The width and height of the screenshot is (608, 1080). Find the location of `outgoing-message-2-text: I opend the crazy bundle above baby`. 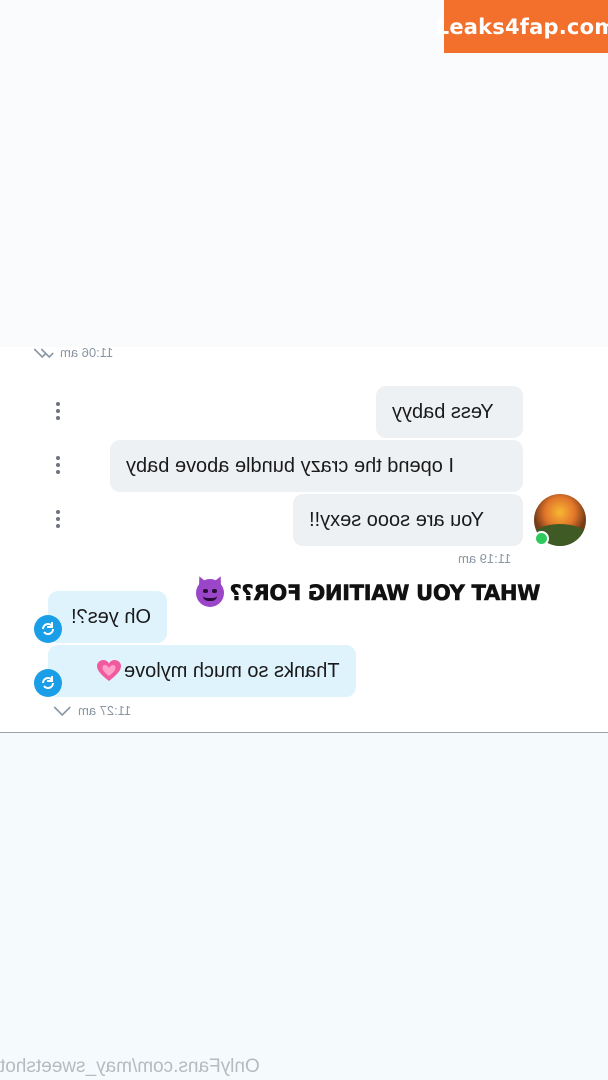

outgoing-message-2-text: I opend the crazy bundle above baby is located at coordinates (290, 465).